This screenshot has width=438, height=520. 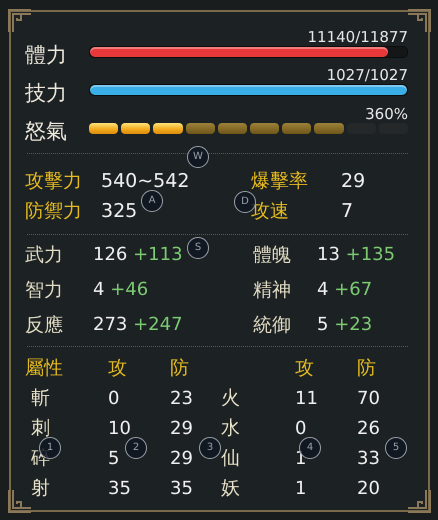 What do you see at coordinates (368, 458) in the screenshot?
I see `table-cell: 33` at bounding box center [368, 458].